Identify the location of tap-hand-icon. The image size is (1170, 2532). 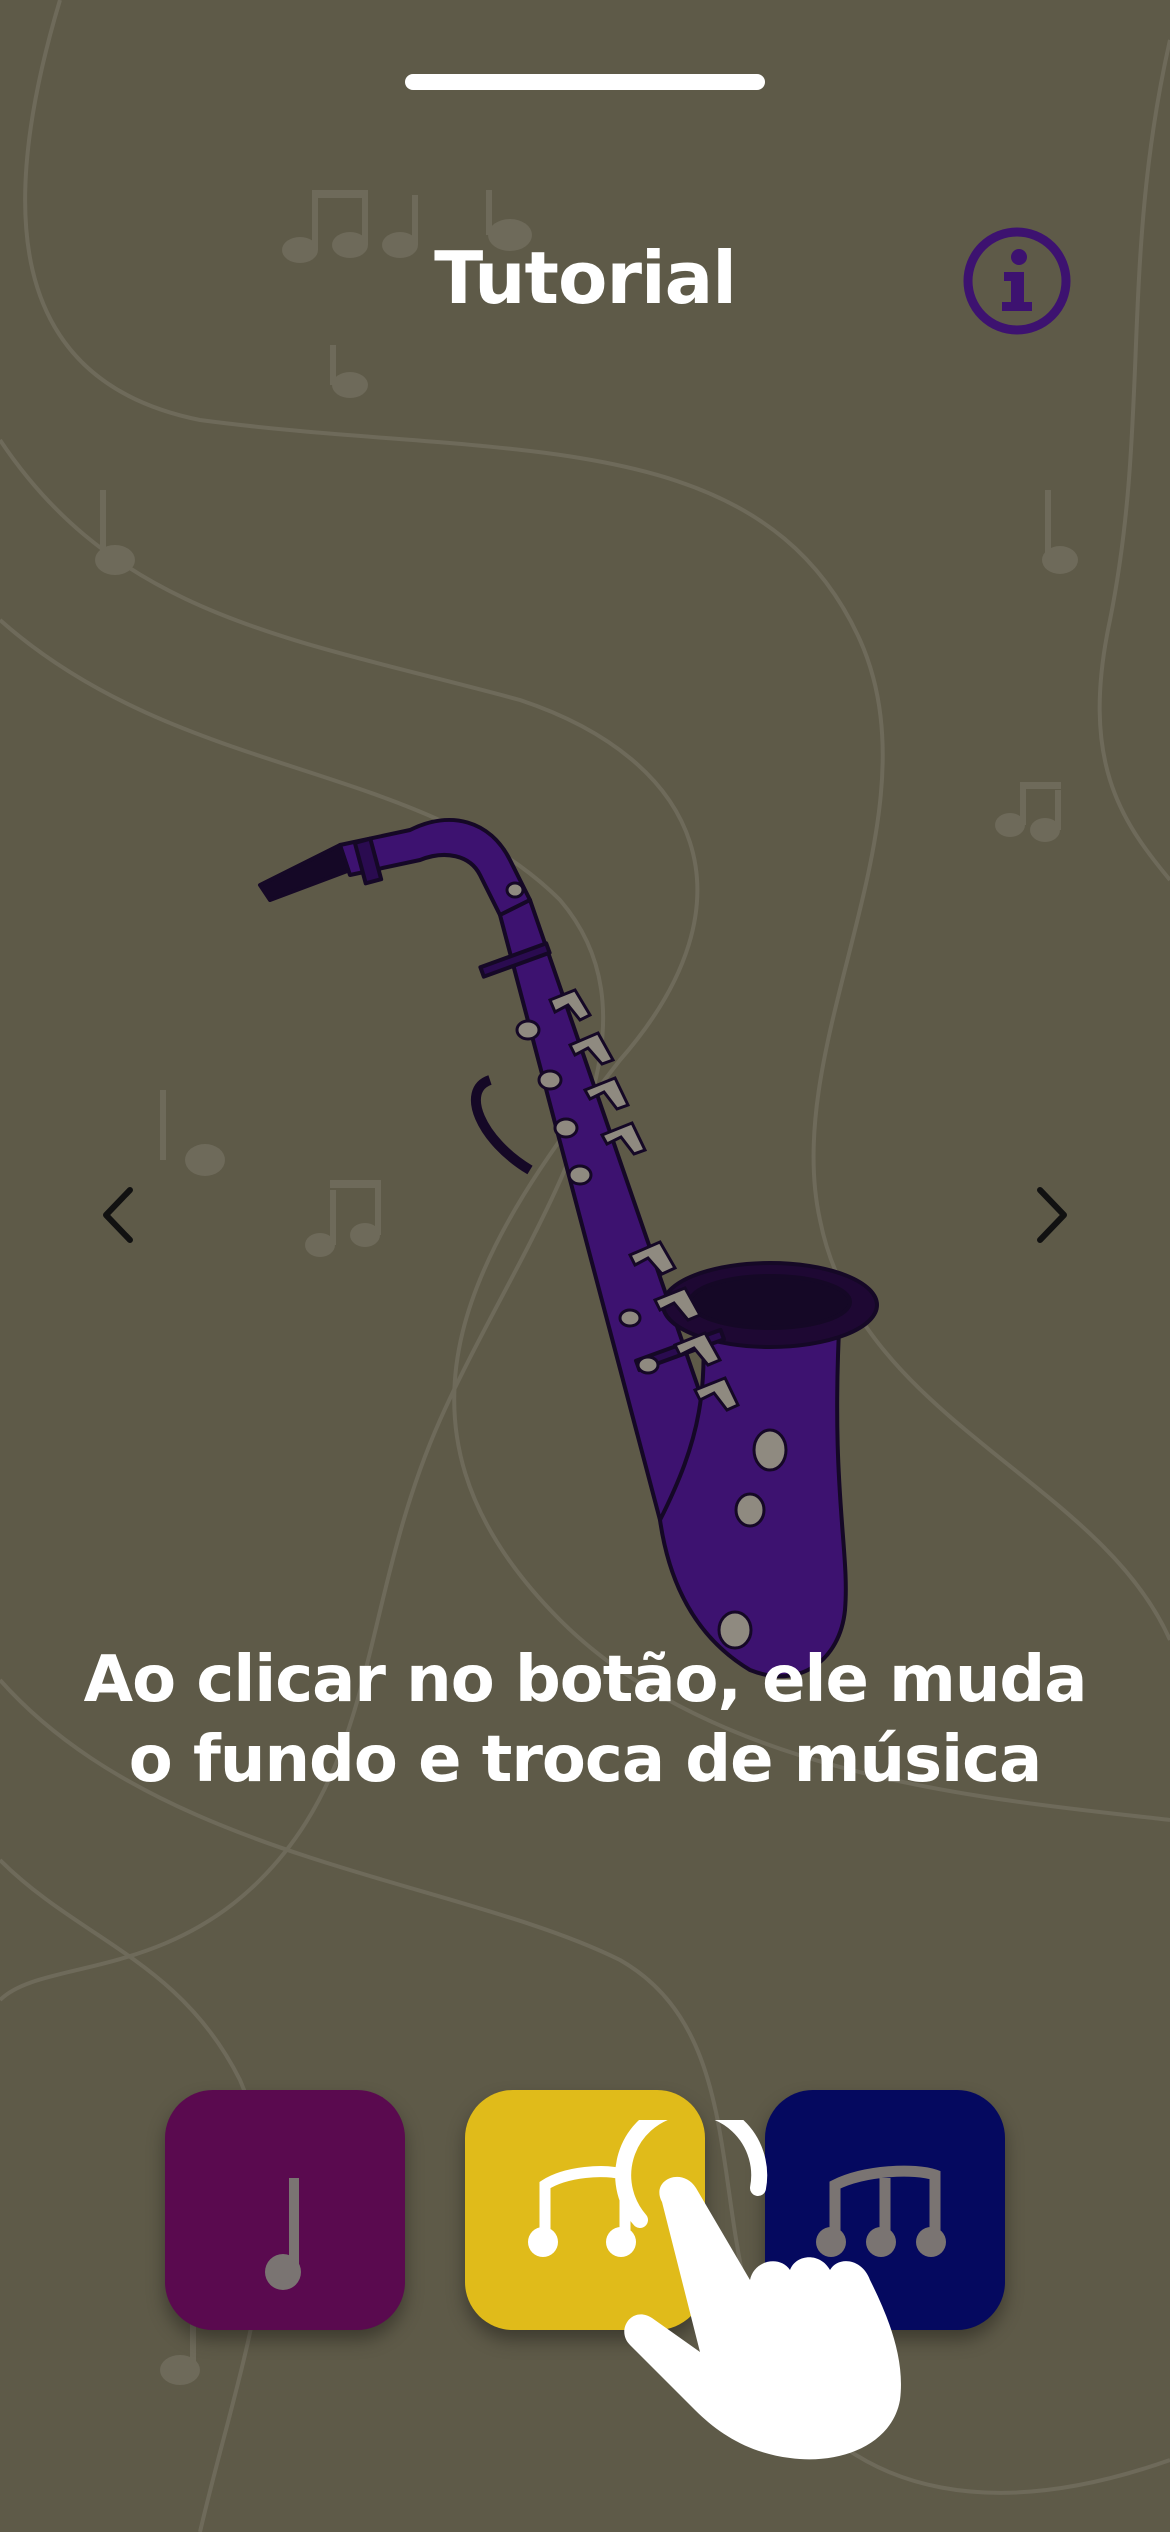
(758, 2290).